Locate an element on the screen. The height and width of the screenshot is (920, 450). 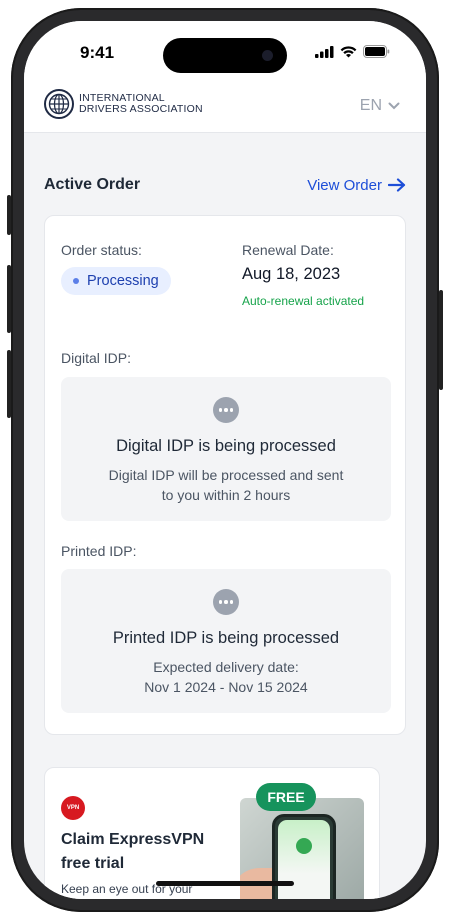
promo-title-line-2: free trial is located at coordinates (93, 863).